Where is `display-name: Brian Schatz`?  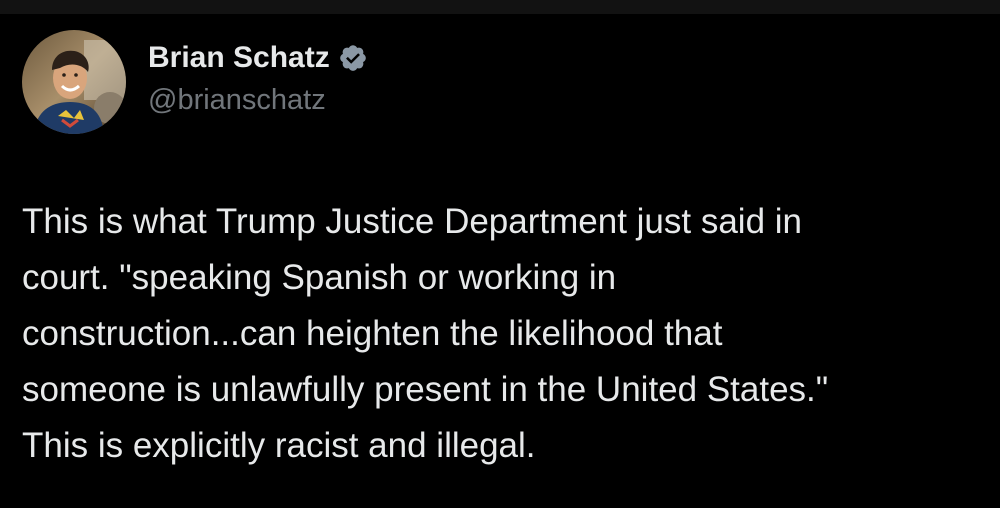 display-name: Brian Schatz is located at coordinates (239, 58).